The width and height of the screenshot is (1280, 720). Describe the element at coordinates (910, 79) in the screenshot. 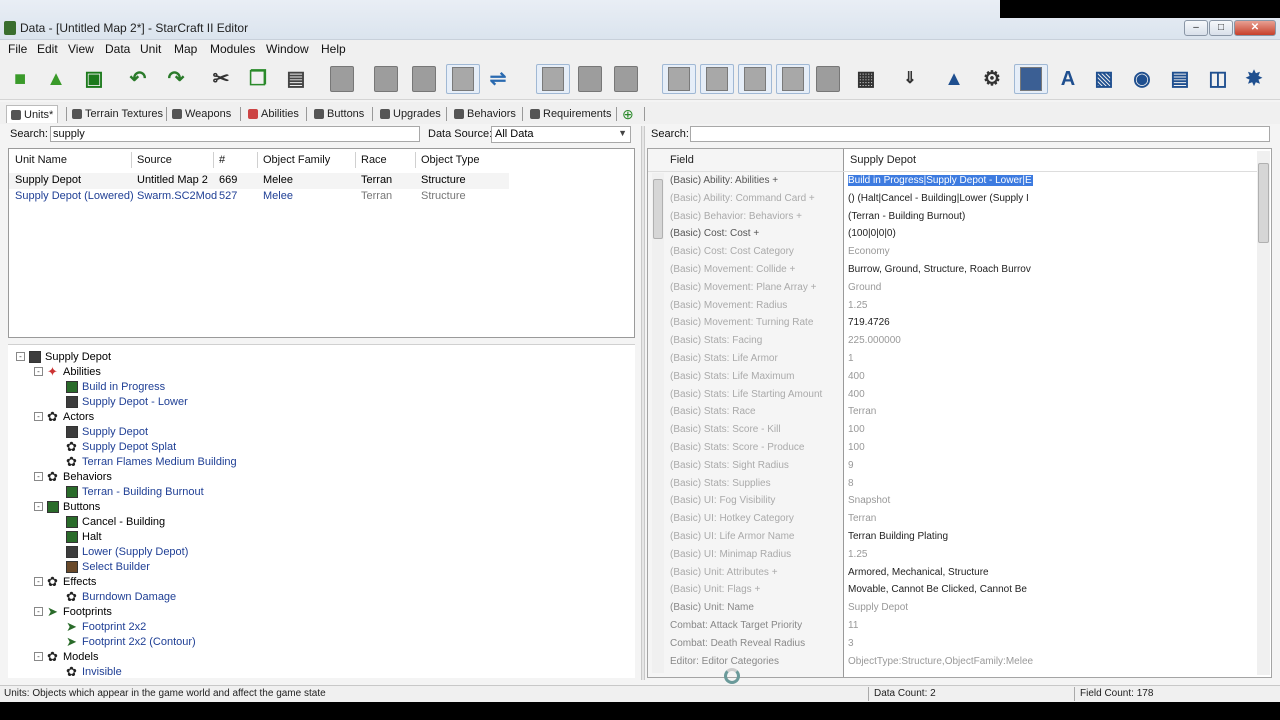

I see `xml-icon: ⇓` at that location.